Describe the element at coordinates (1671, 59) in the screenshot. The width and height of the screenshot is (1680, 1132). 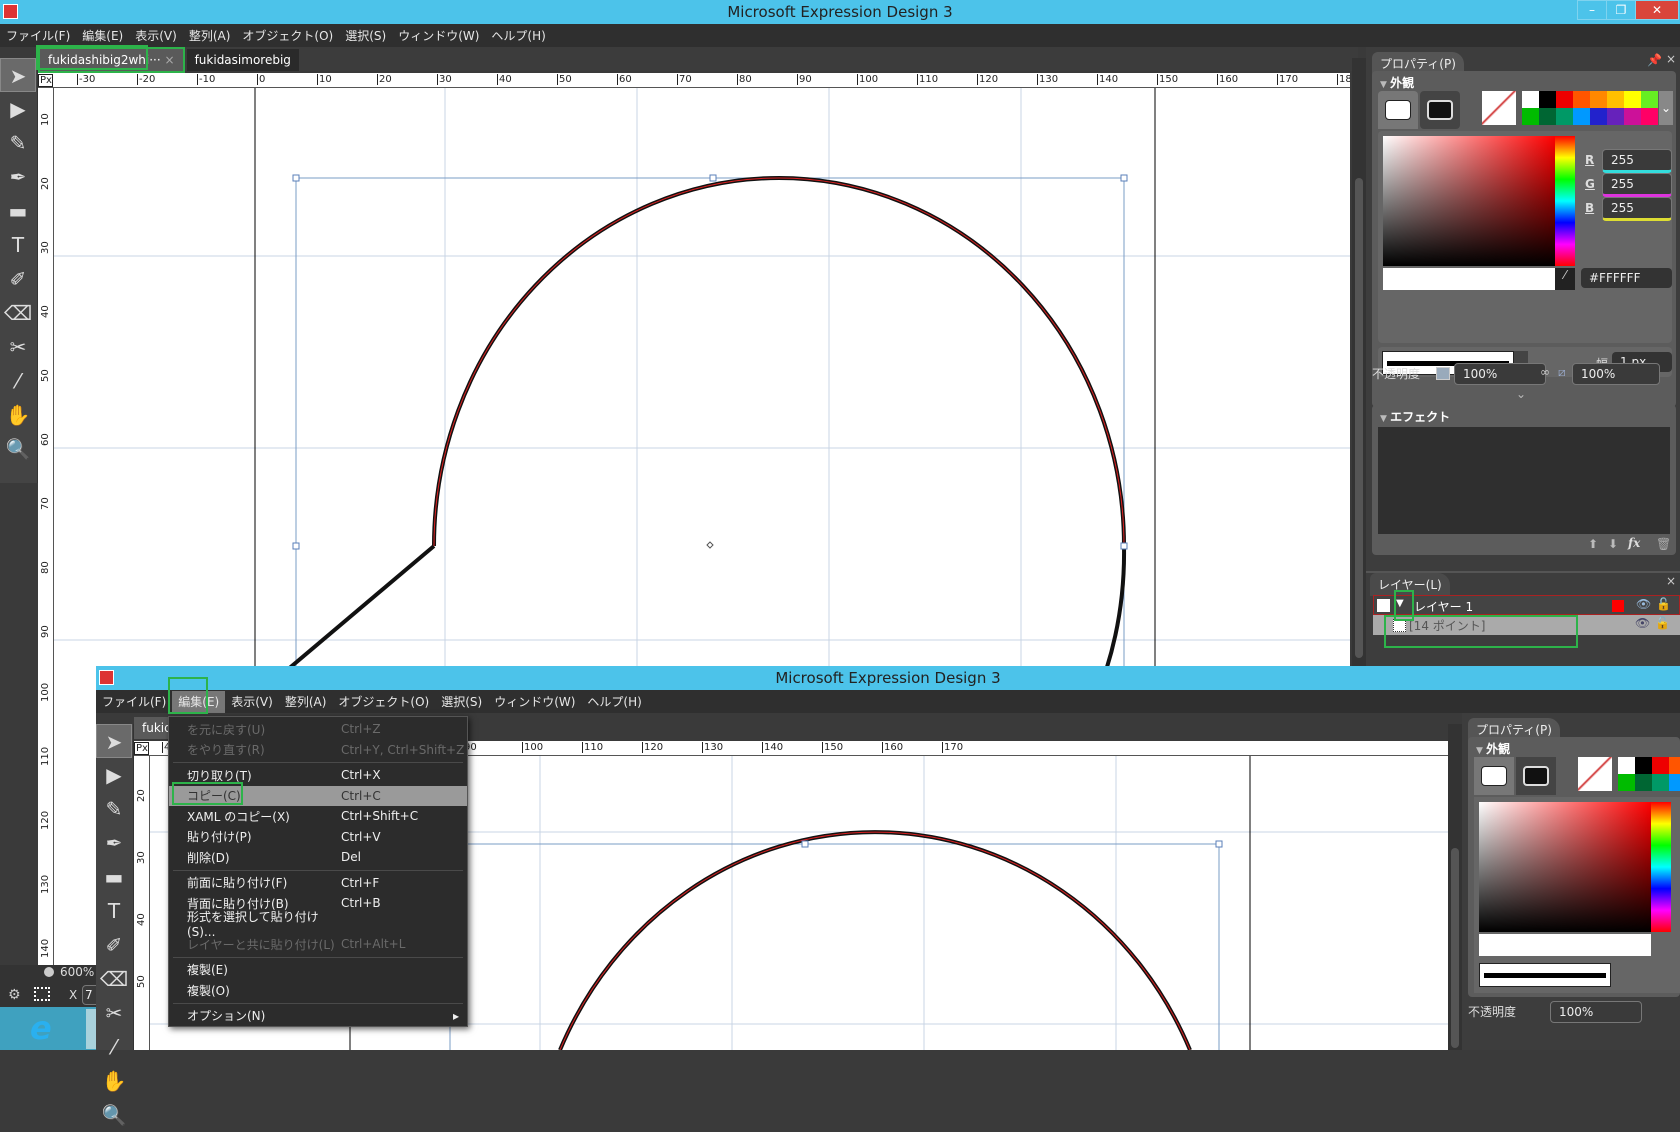
I see `panel-close-icon: ×` at that location.